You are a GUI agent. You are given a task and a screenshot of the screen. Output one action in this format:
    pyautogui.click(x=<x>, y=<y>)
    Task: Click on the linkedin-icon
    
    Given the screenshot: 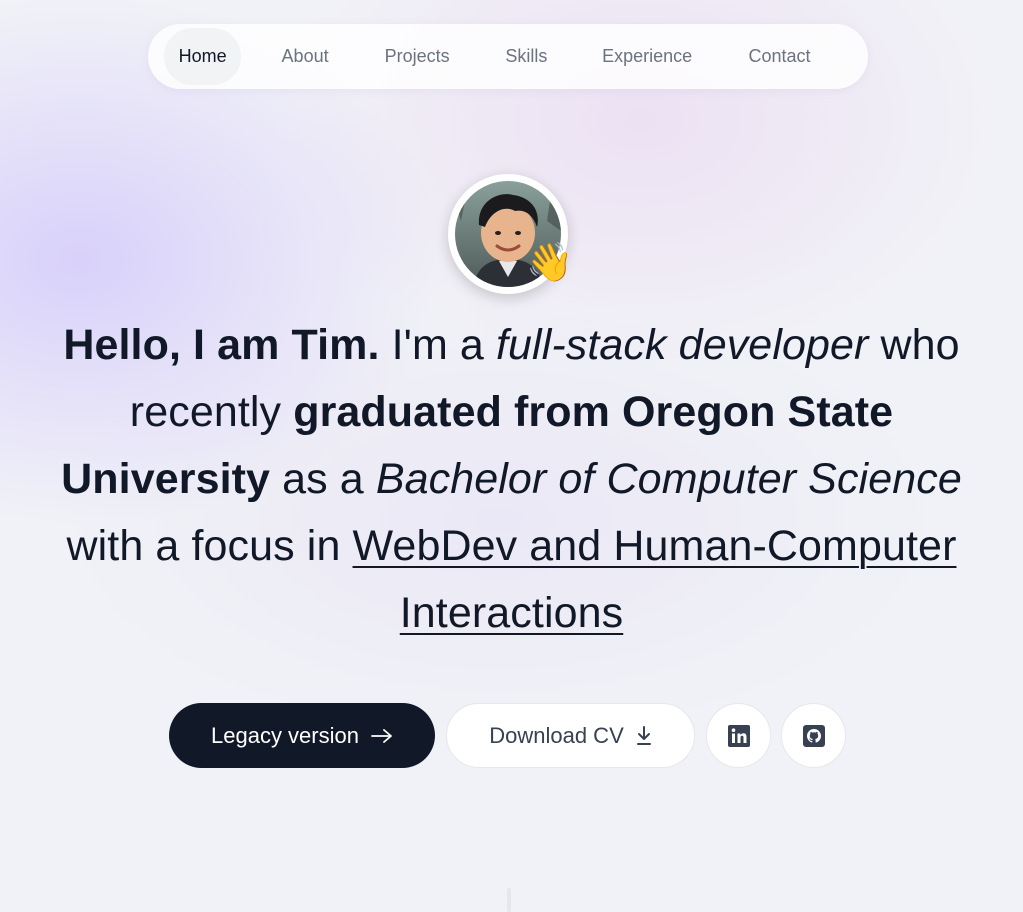 What is the action you would take?
    pyautogui.click(x=738, y=735)
    